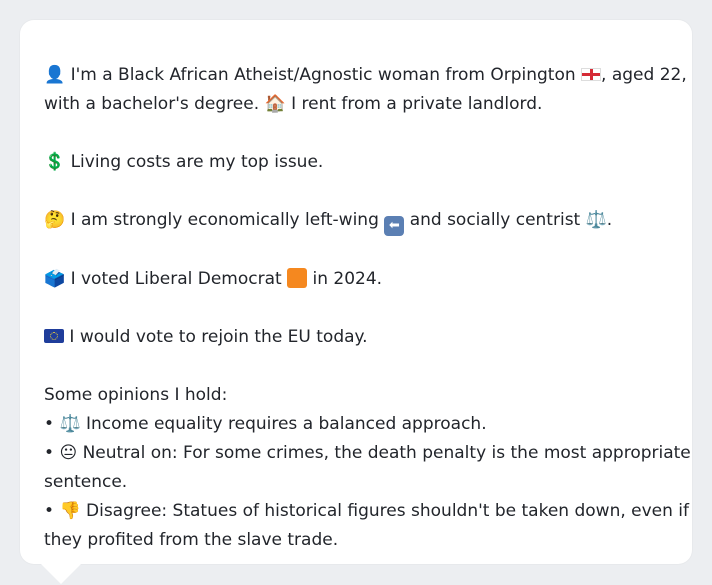 The width and height of the screenshot is (712, 585). I want to click on thumbs-down-icon: 👎, so click(70, 511).